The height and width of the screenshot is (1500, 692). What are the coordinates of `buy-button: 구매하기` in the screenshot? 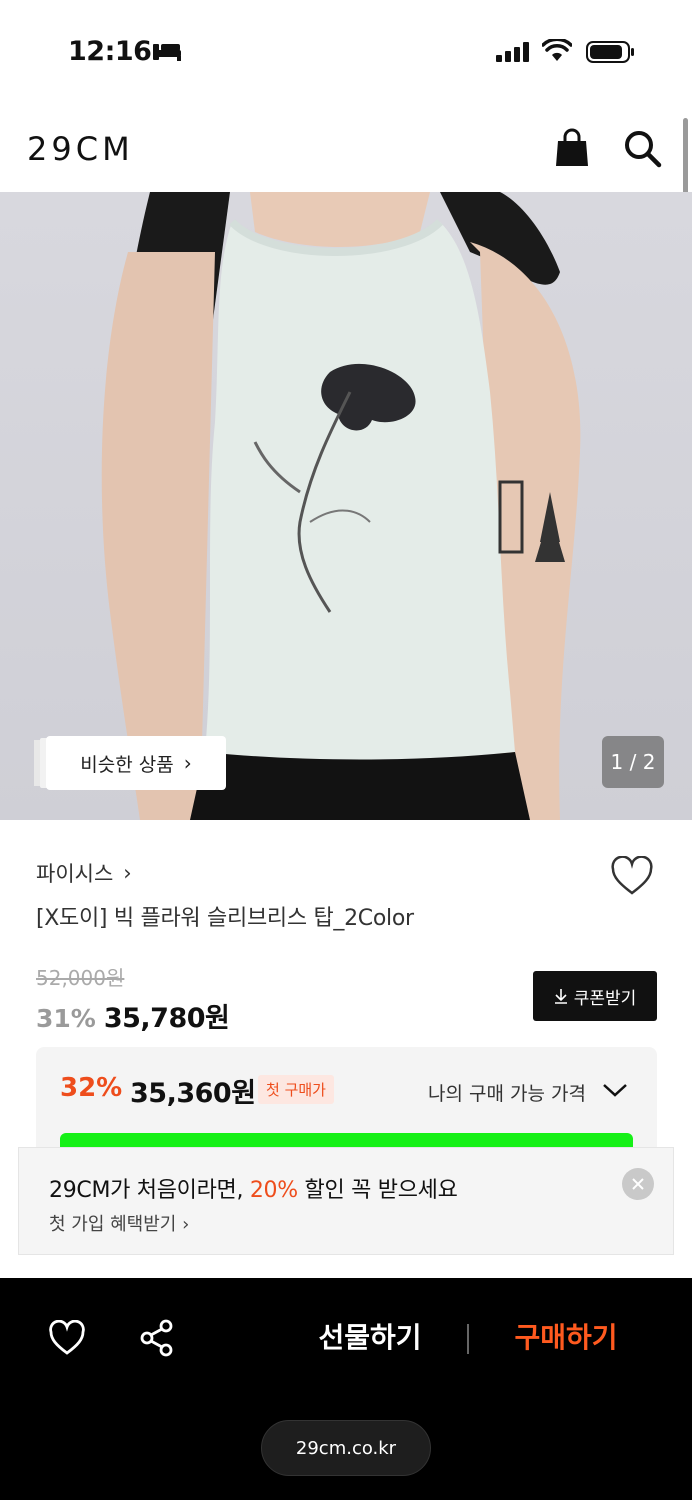 It's located at (566, 1338).